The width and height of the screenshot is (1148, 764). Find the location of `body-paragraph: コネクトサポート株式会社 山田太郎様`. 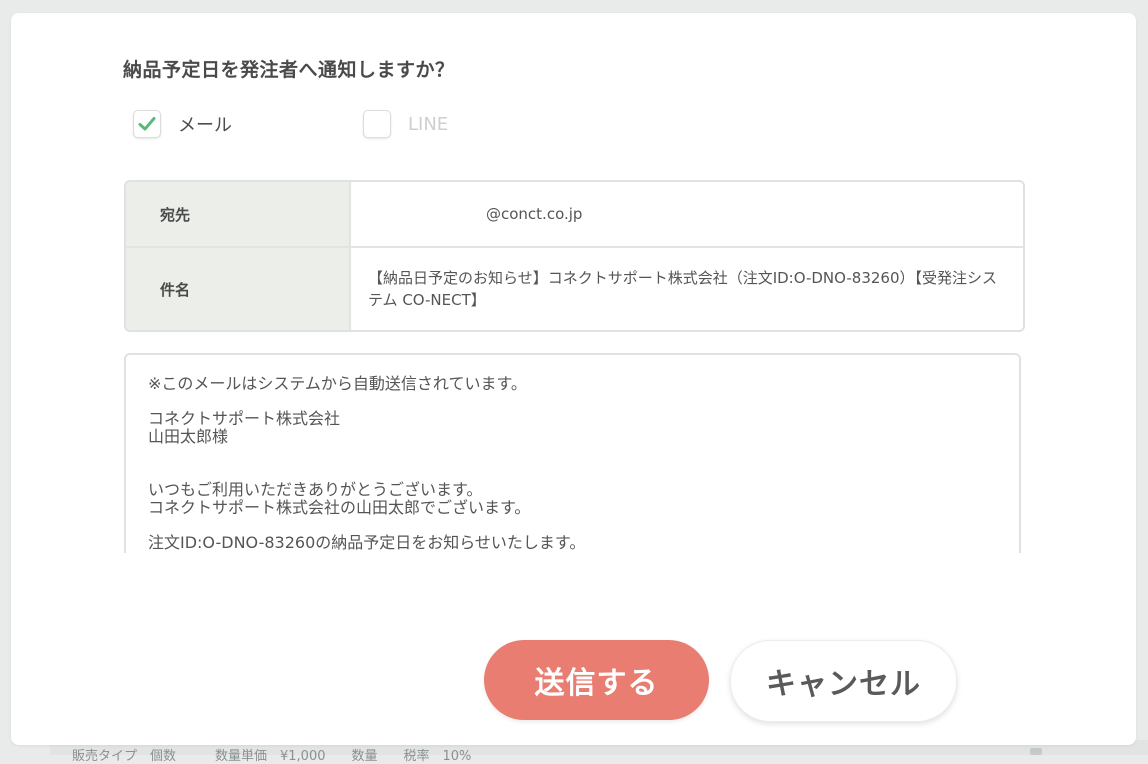

body-paragraph: コネクトサポート株式会社 山田太郎様 is located at coordinates (244, 427).